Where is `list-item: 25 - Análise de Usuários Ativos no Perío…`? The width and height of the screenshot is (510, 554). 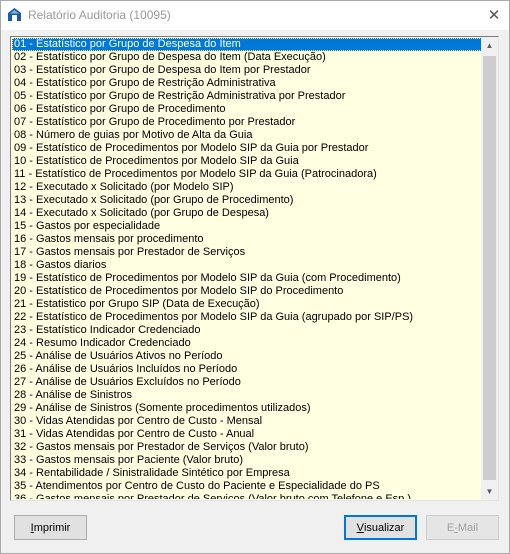
list-item: 25 - Análise de Usuários Ativos no Perío… is located at coordinates (247, 356).